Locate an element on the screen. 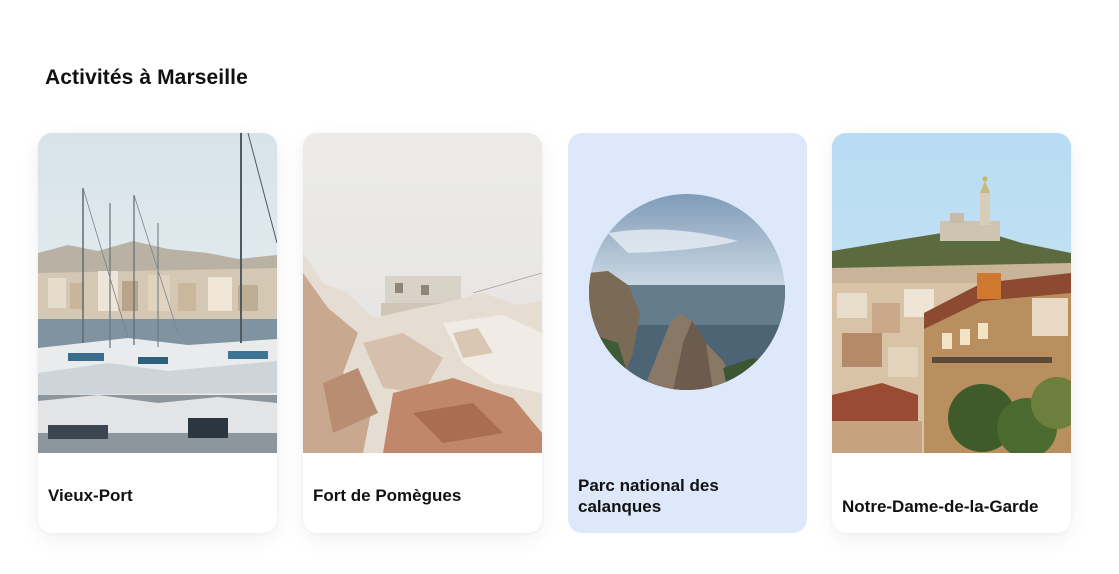 This screenshot has height=574, width=1119. activity-card-calanques: Parc national des calanques is located at coordinates (687, 333).